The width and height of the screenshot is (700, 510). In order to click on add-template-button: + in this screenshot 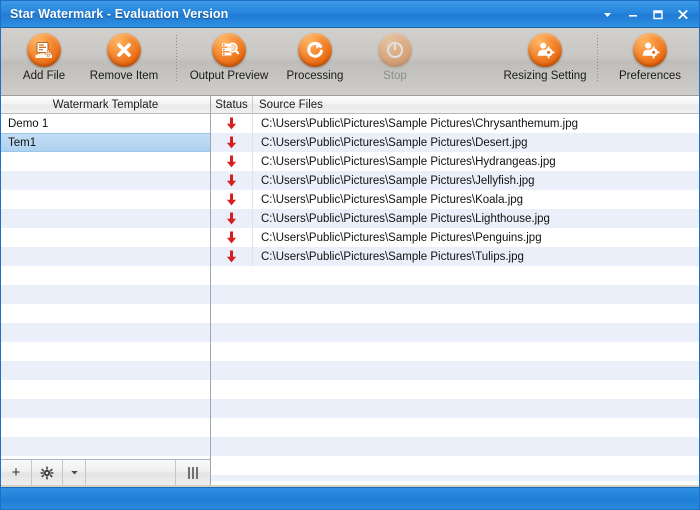, I will do `click(16, 472)`.